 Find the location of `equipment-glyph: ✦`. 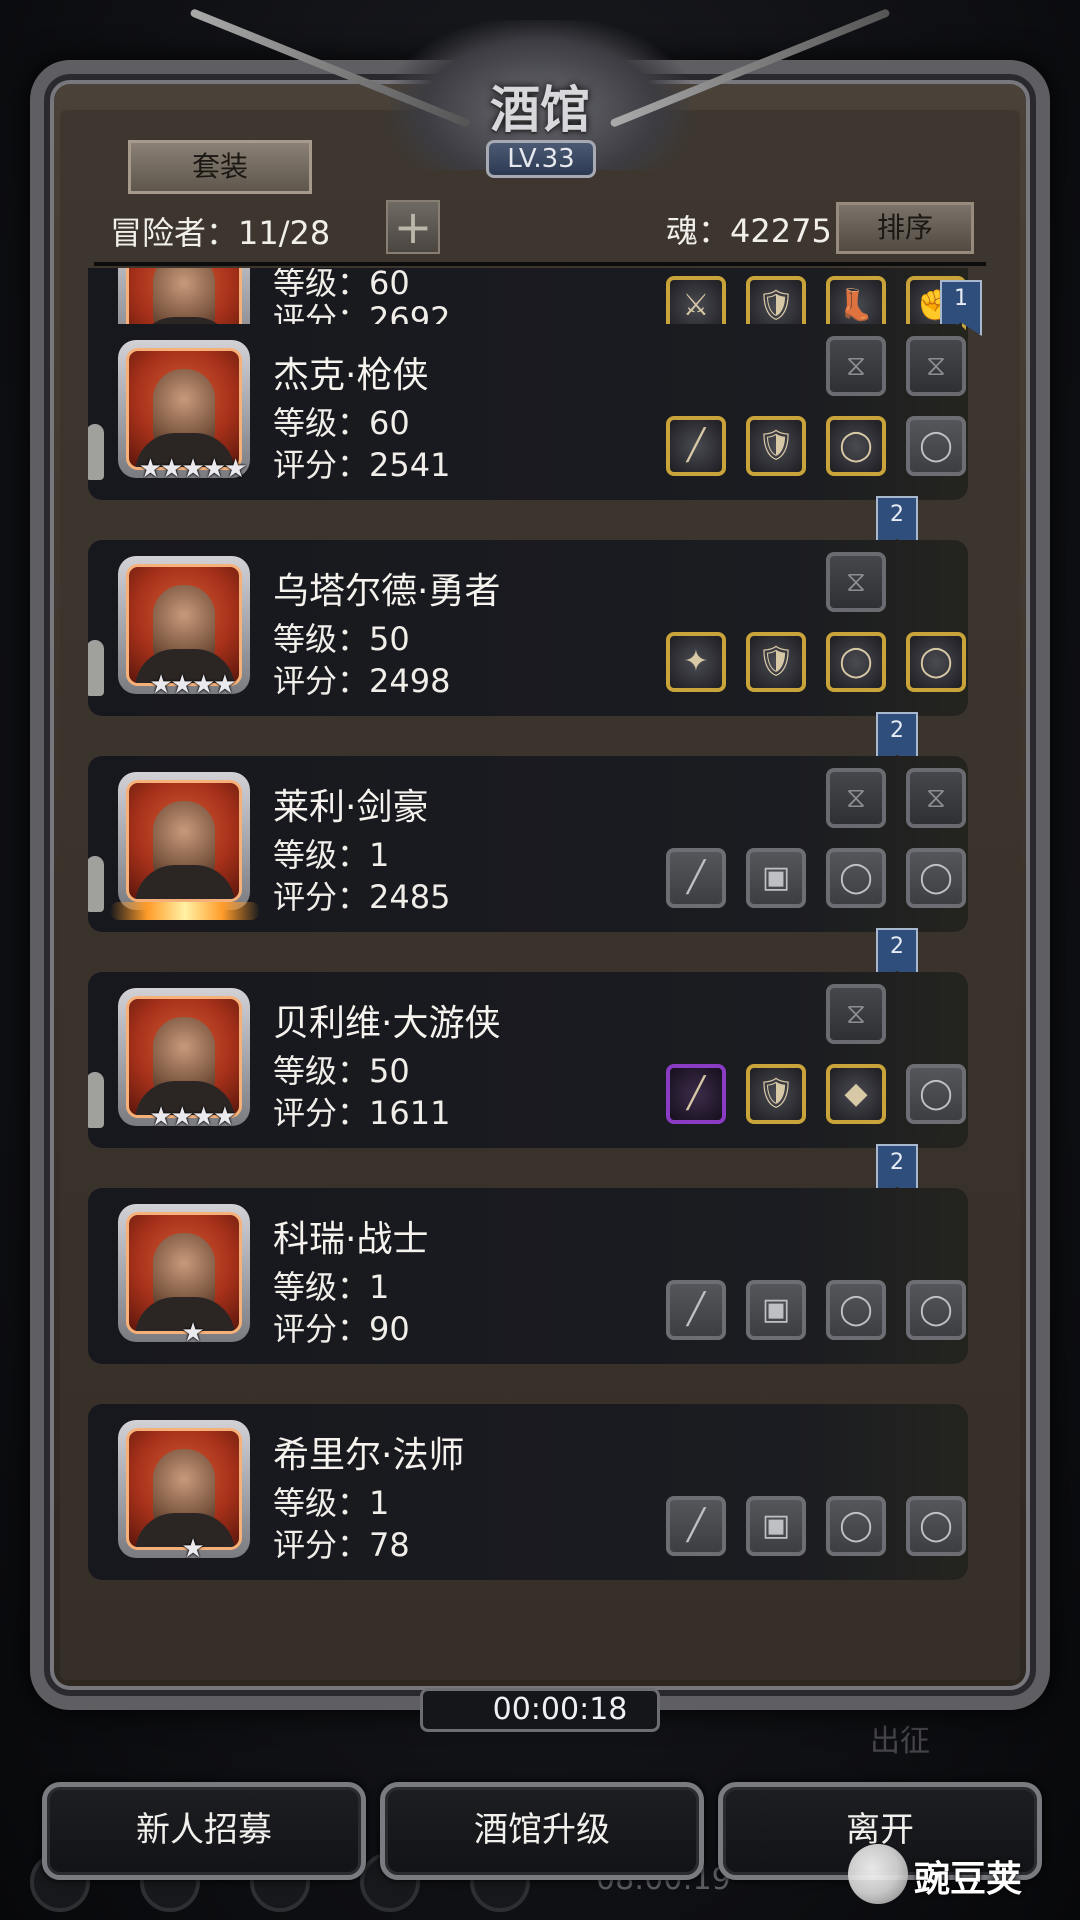

equipment-glyph: ✦ is located at coordinates (696, 661).